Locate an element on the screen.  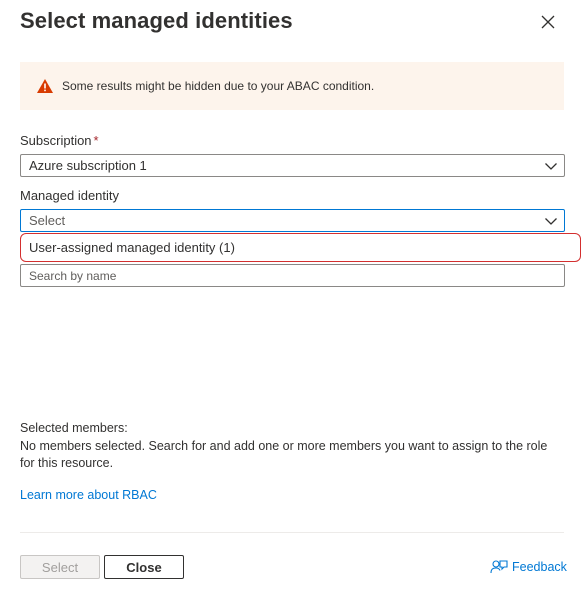
search-input is located at coordinates (292, 275).